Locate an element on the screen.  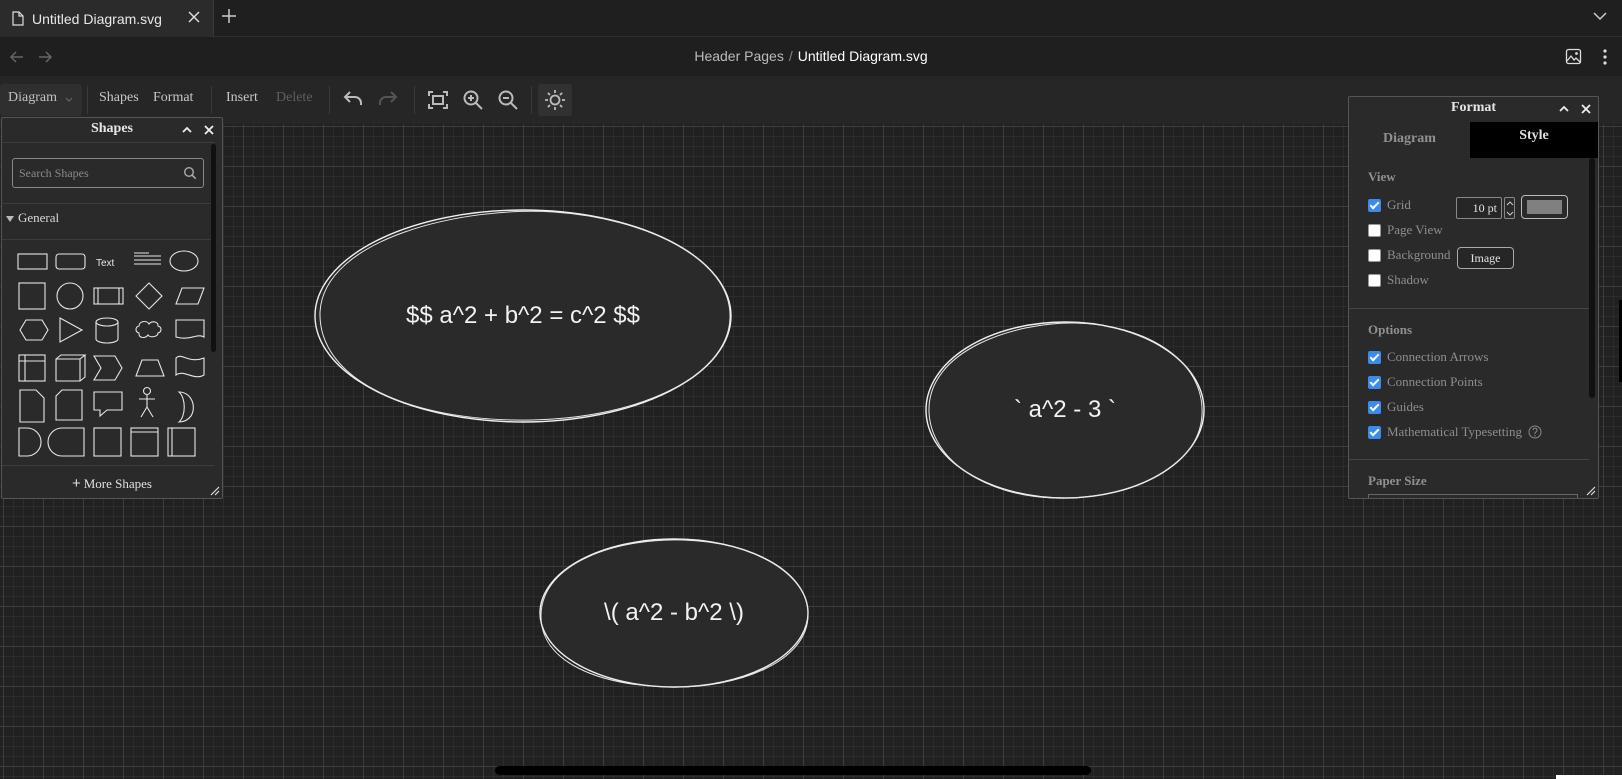
tab-title: Untitled Diagram.svg is located at coordinates (97, 18).